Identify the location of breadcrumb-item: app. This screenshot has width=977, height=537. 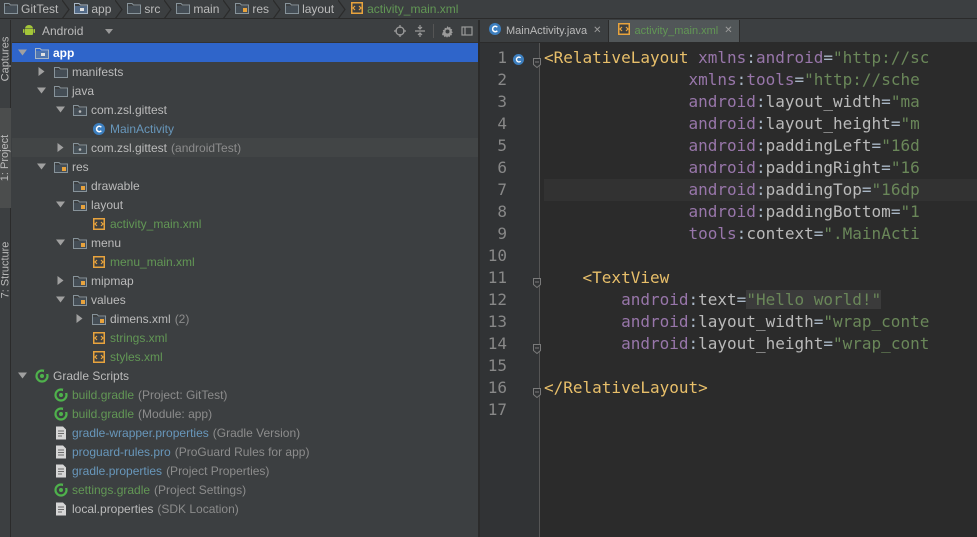
(92, 9).